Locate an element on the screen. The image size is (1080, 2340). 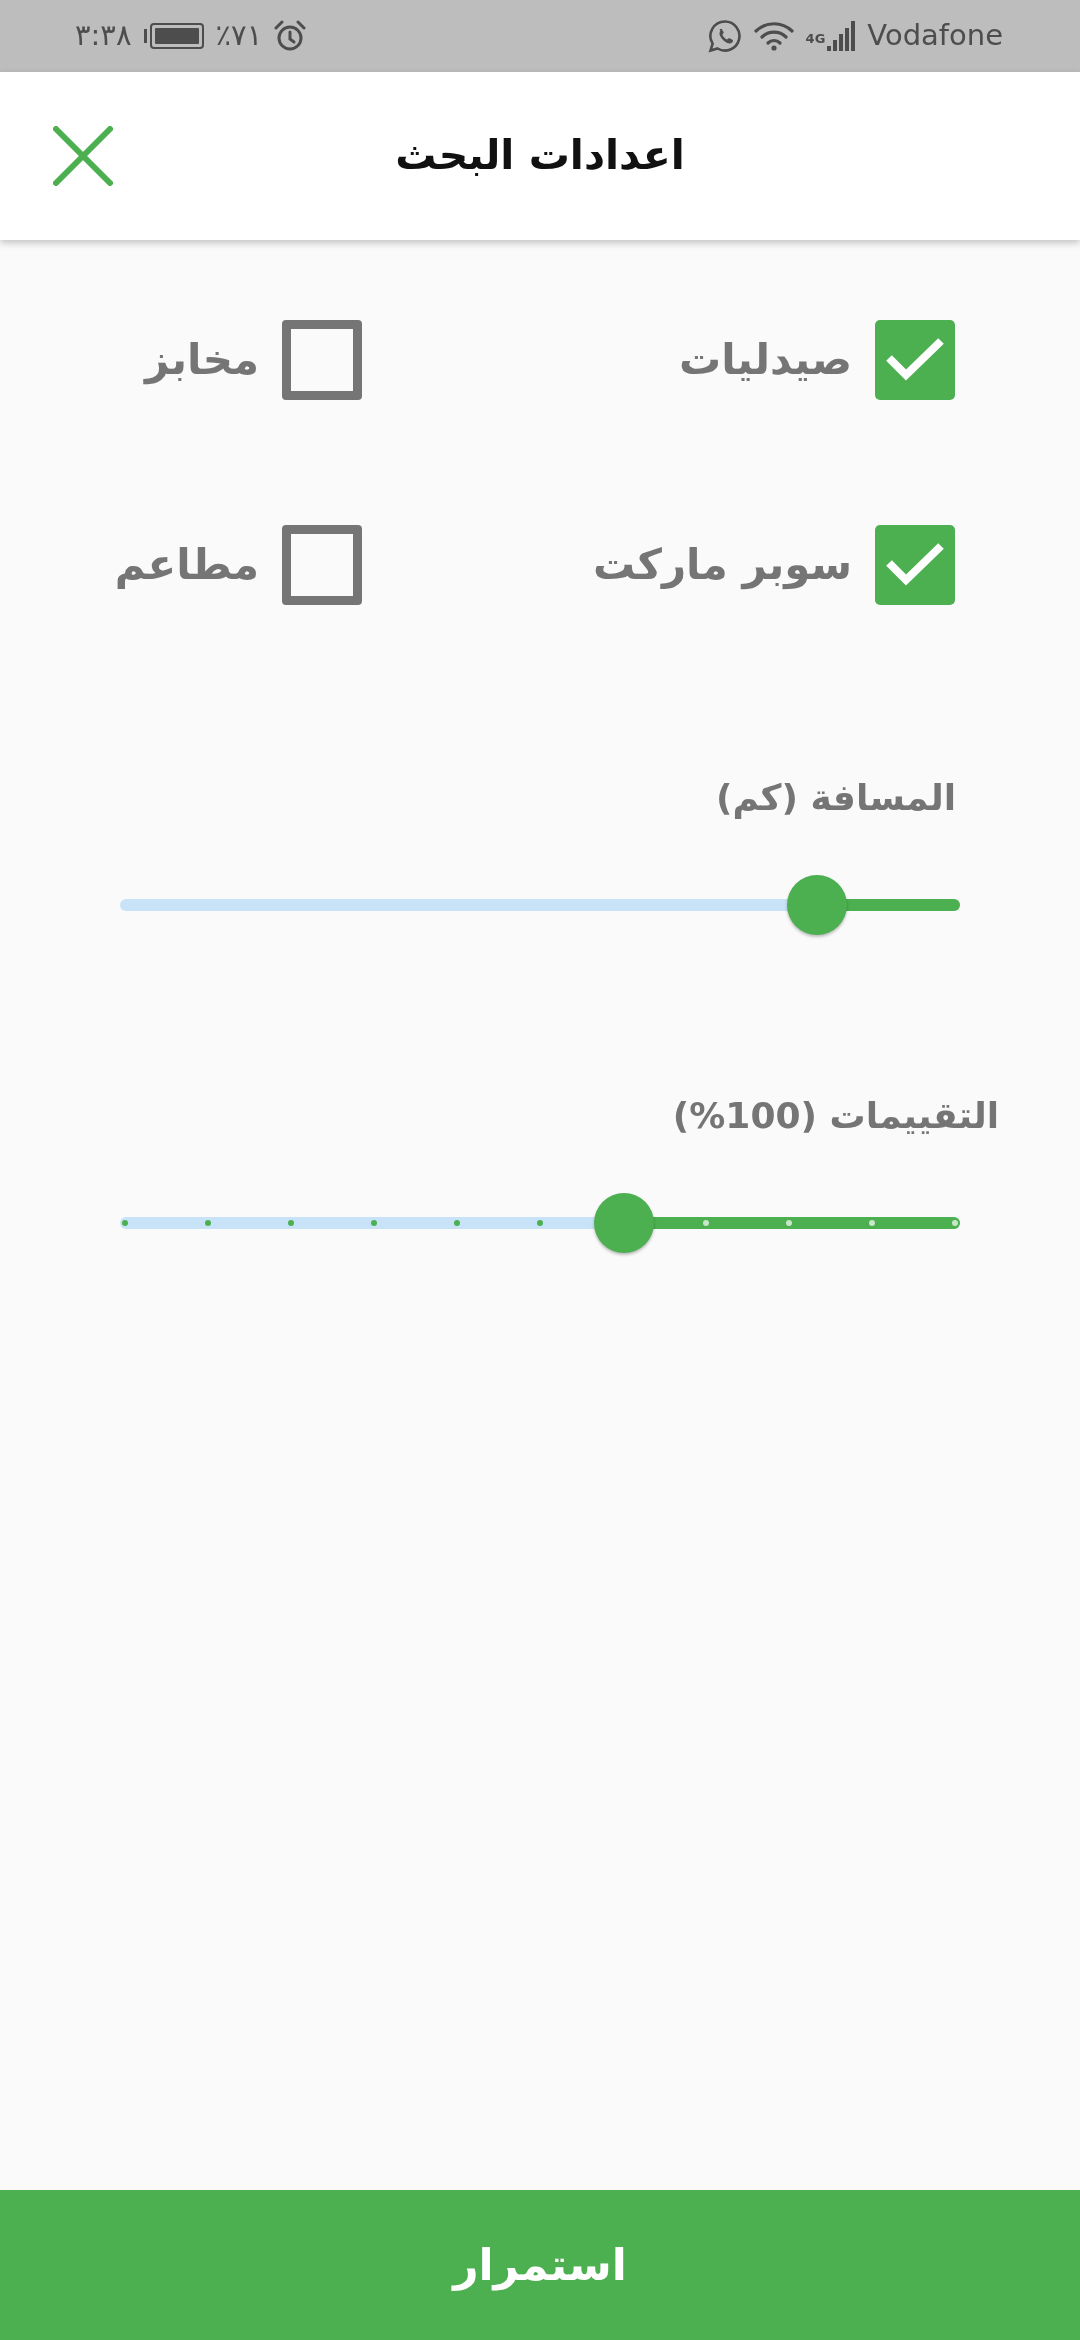
wifi-icon is located at coordinates (773, 36).